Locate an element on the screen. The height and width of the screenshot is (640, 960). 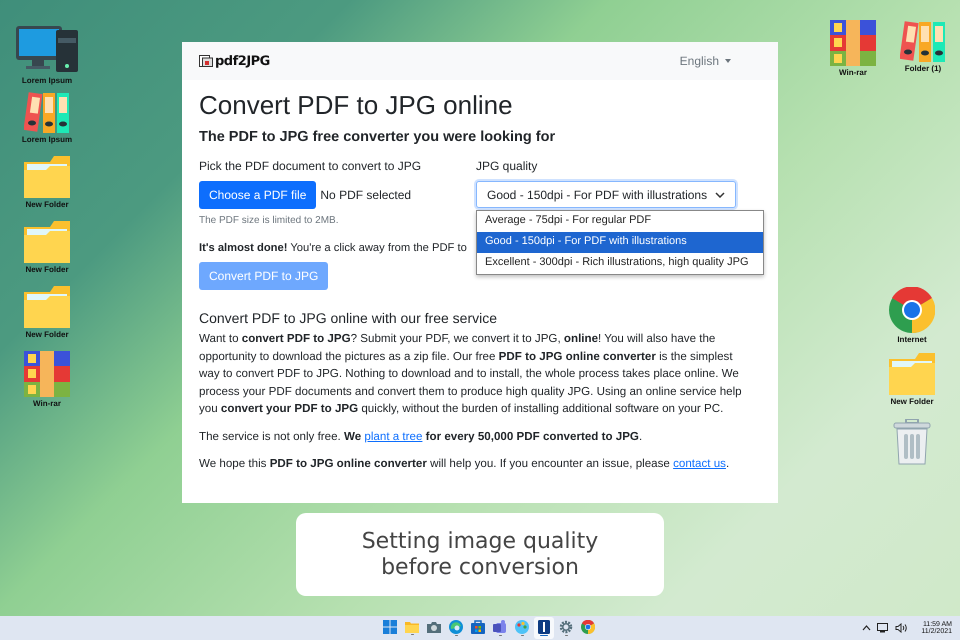
palette-icon is located at coordinates (522, 627).